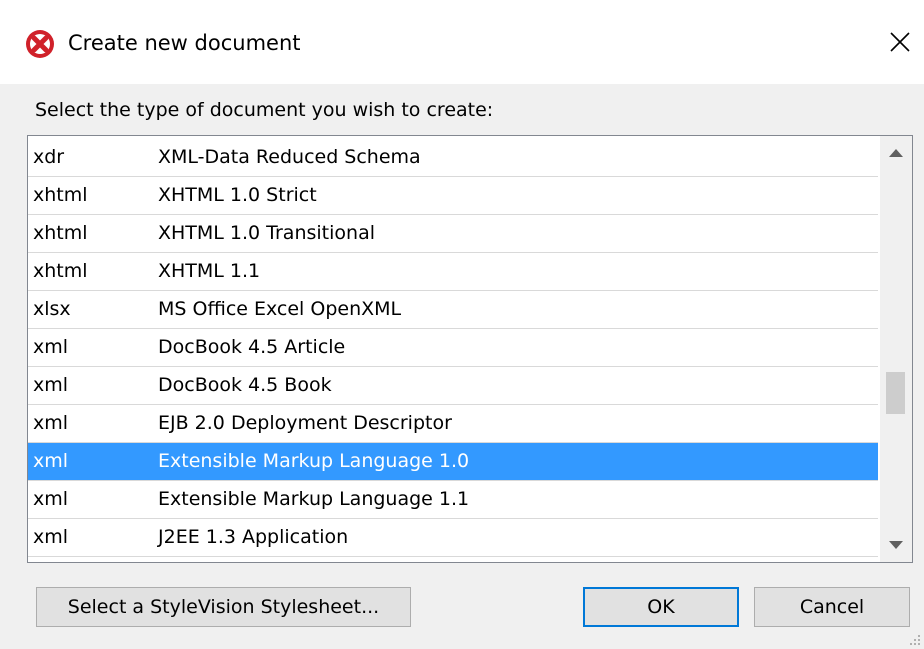  I want to click on vertical-scrollbar, so click(896, 349).